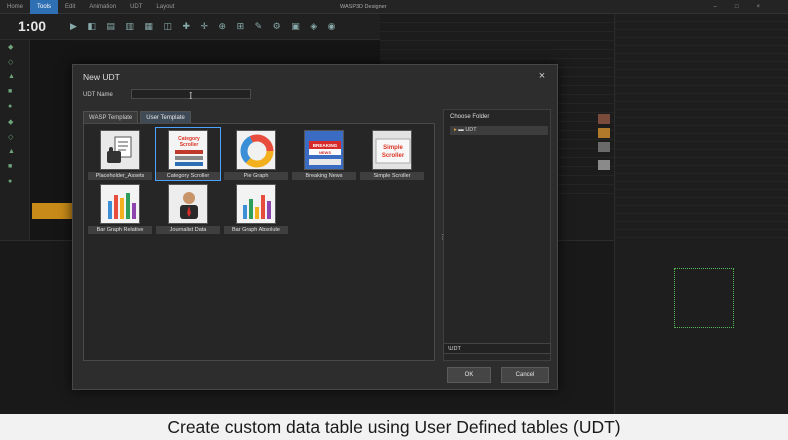 The height and width of the screenshot is (440, 788). I want to click on template-label: Bar Graph Absolute, so click(256, 230).